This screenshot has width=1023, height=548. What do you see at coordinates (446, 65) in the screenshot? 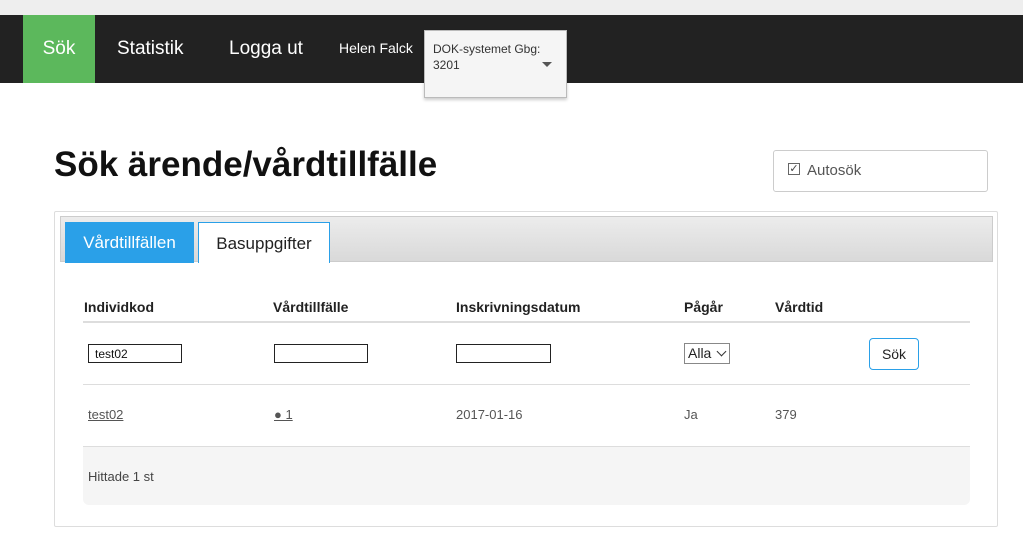
I see `unit-select-line2: 3201` at bounding box center [446, 65].